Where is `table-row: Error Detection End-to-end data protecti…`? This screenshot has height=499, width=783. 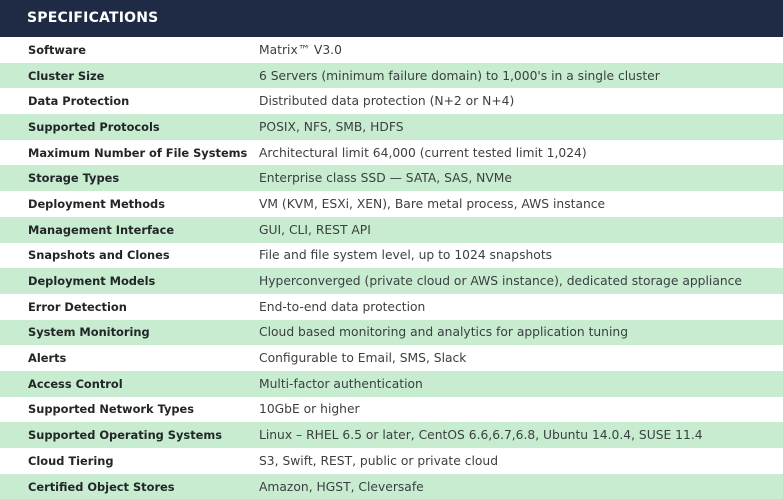
table-row: Error Detection End-to-end data protecti… is located at coordinates (391, 306).